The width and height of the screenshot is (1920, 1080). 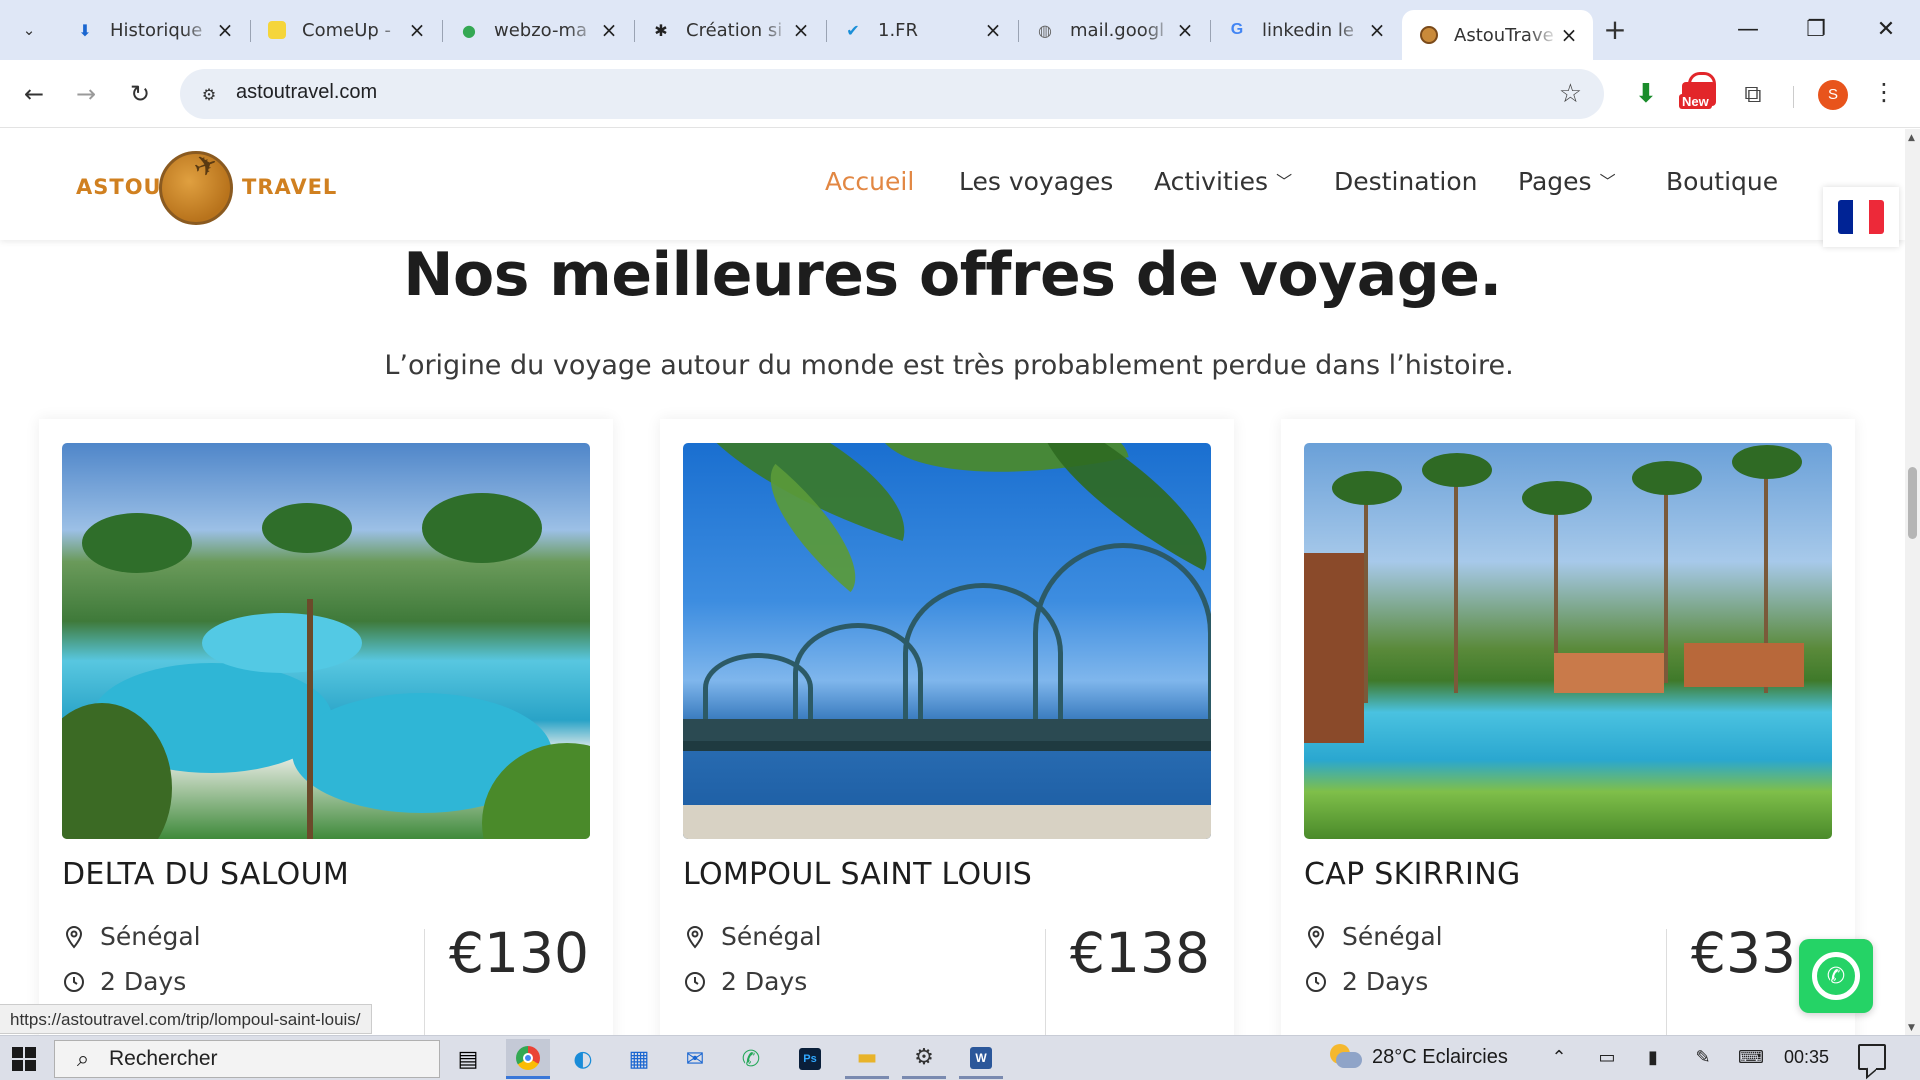 I want to click on back-button: ←, so click(x=34, y=94).